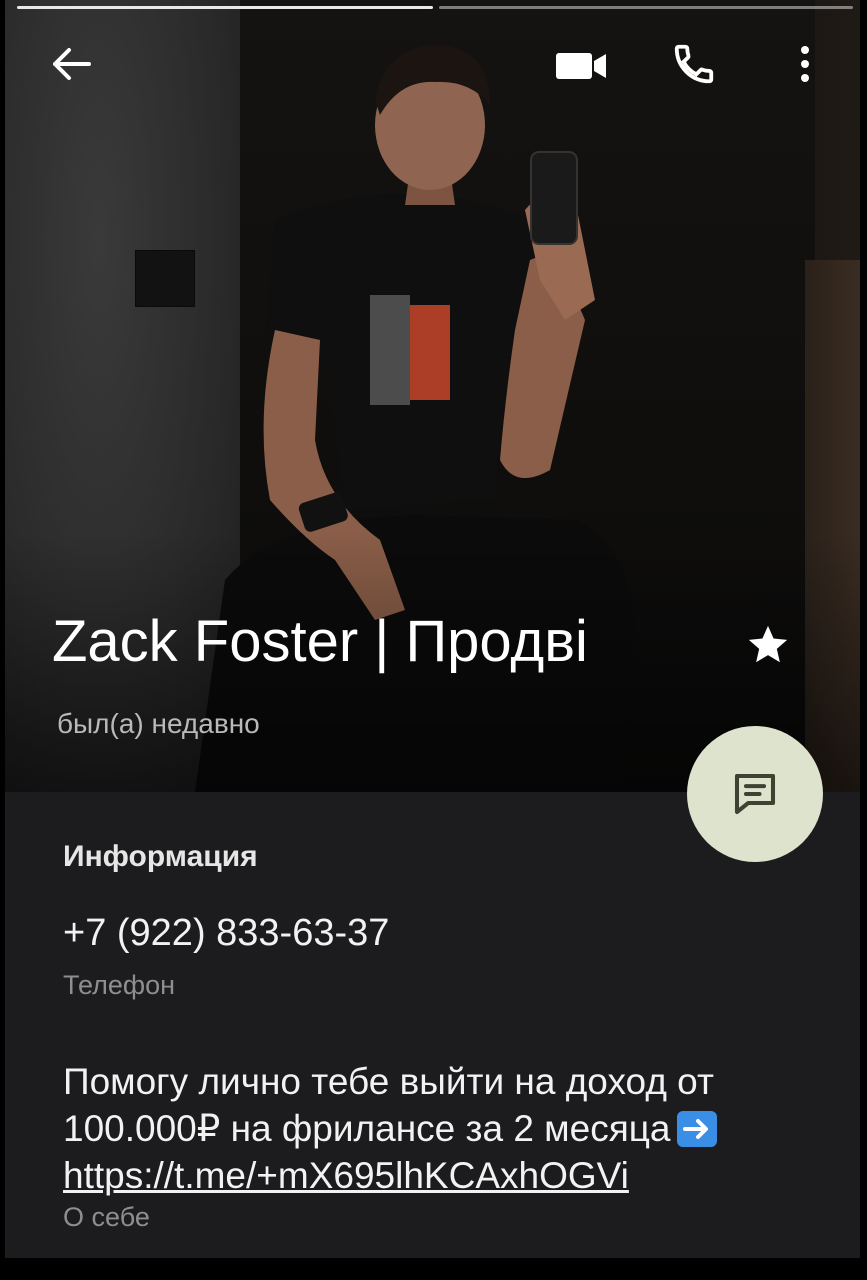  Describe the element at coordinates (768, 644) in the screenshot. I see `star-icon` at that location.